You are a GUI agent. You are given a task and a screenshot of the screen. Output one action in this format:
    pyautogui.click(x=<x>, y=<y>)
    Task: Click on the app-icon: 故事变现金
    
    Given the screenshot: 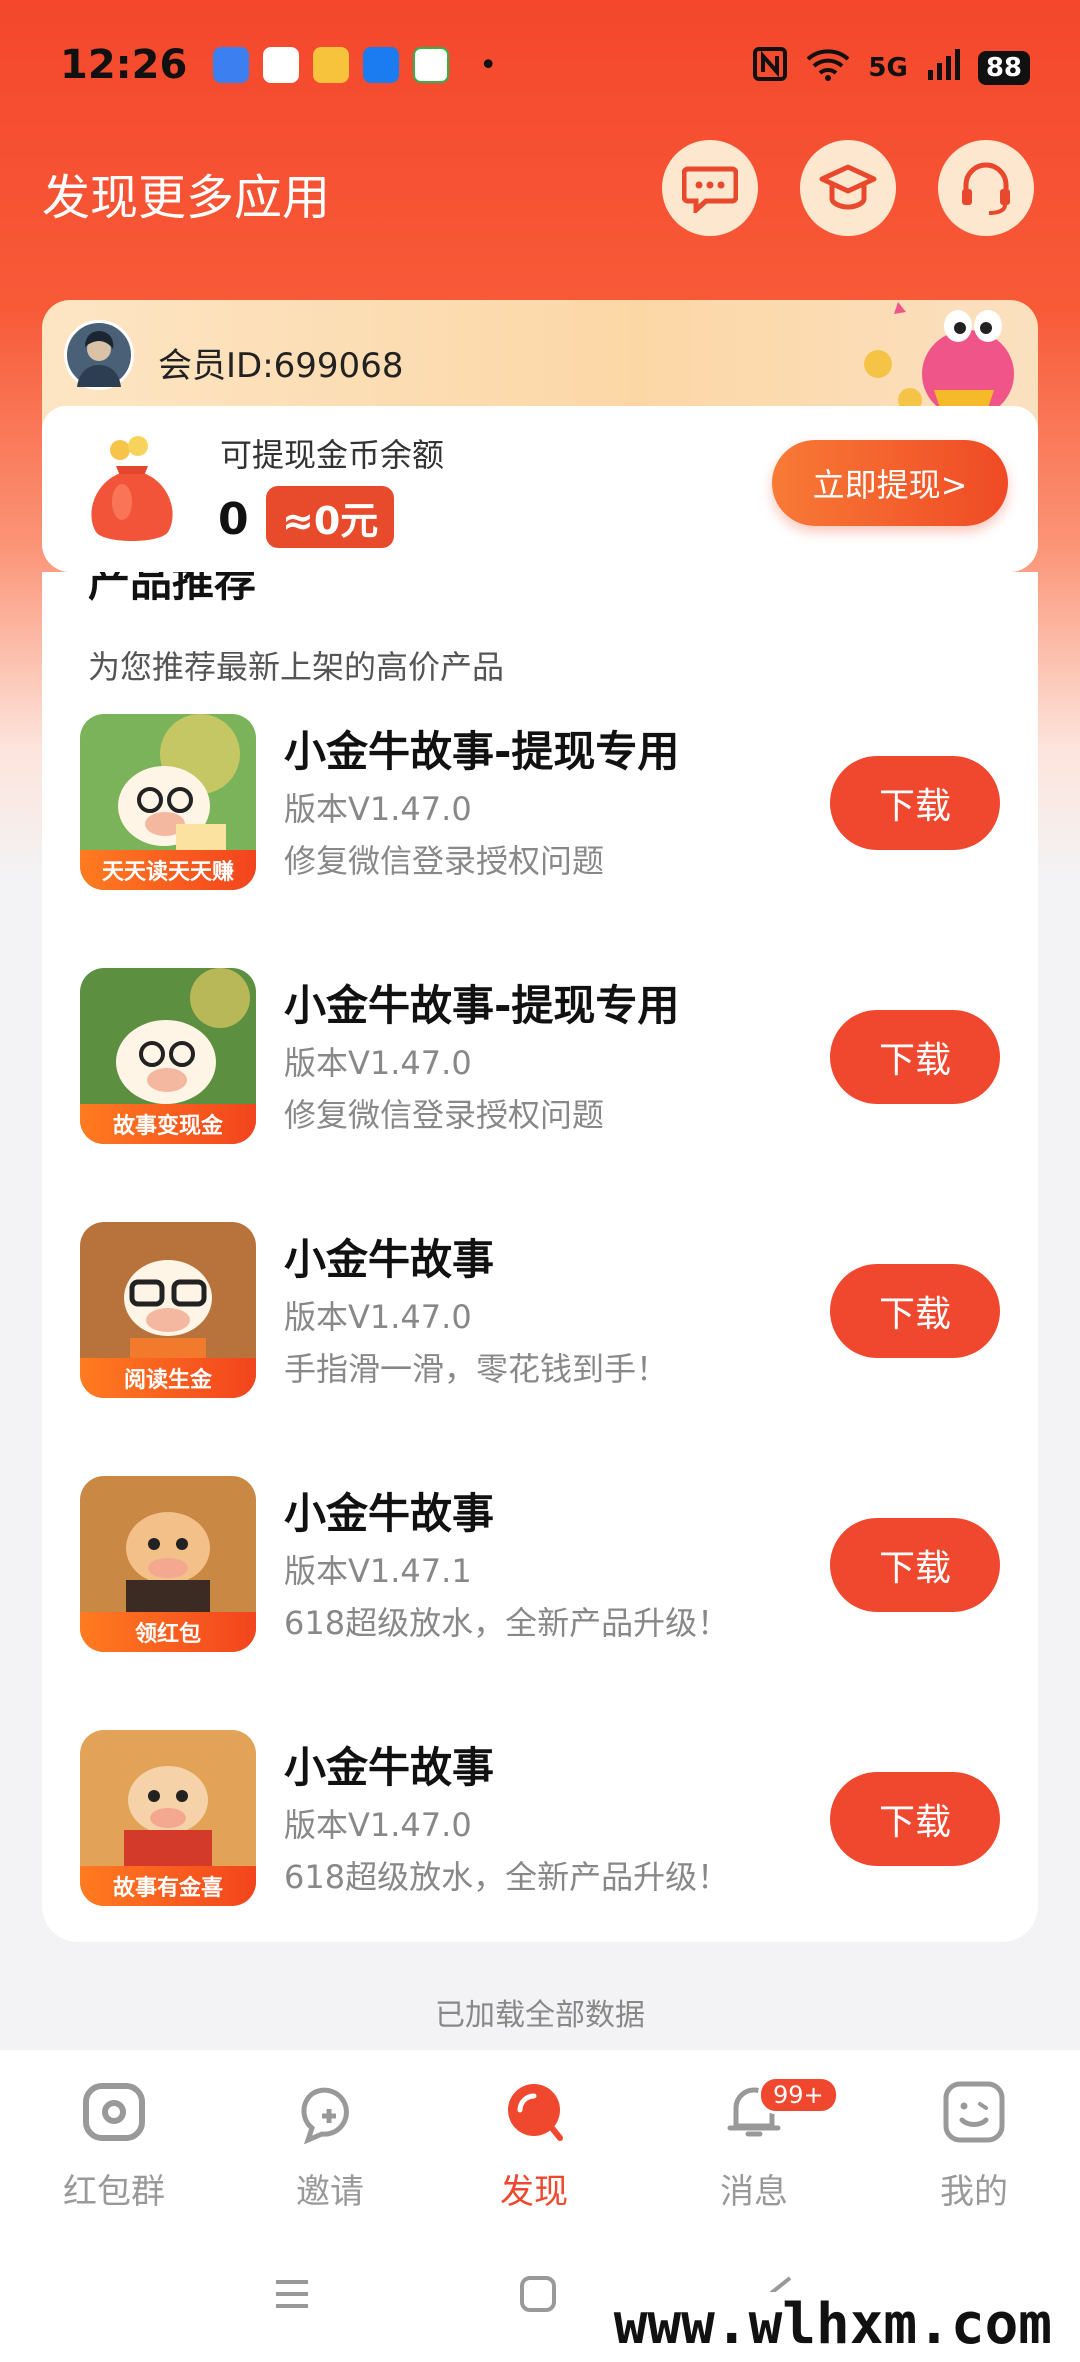 What is the action you would take?
    pyautogui.click(x=168, y=1056)
    